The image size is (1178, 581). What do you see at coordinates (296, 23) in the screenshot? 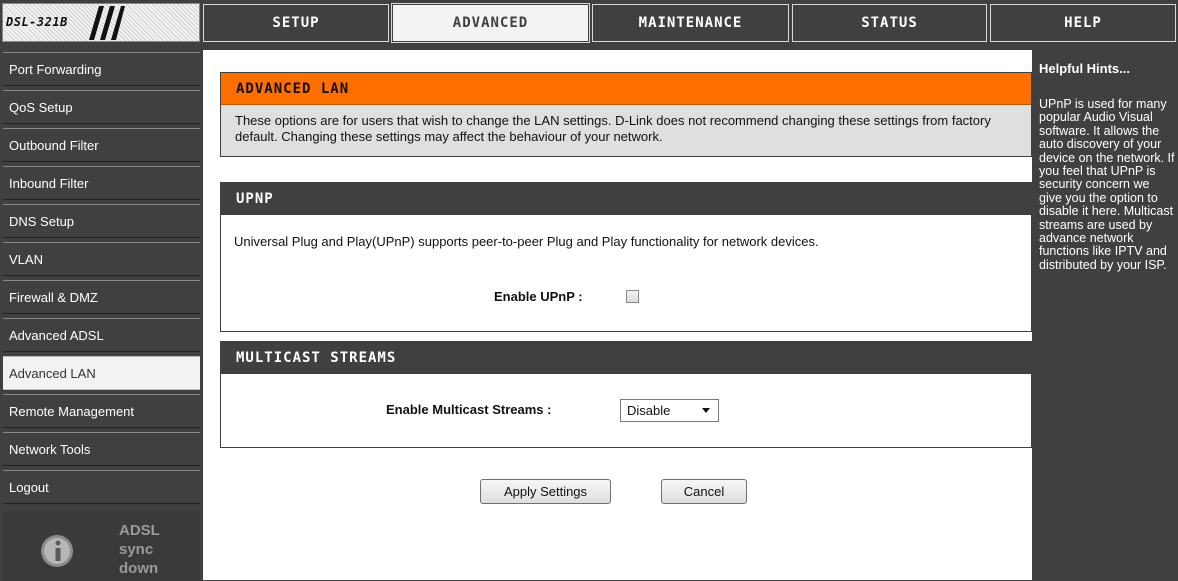
I see `tab-setup: SETUP` at bounding box center [296, 23].